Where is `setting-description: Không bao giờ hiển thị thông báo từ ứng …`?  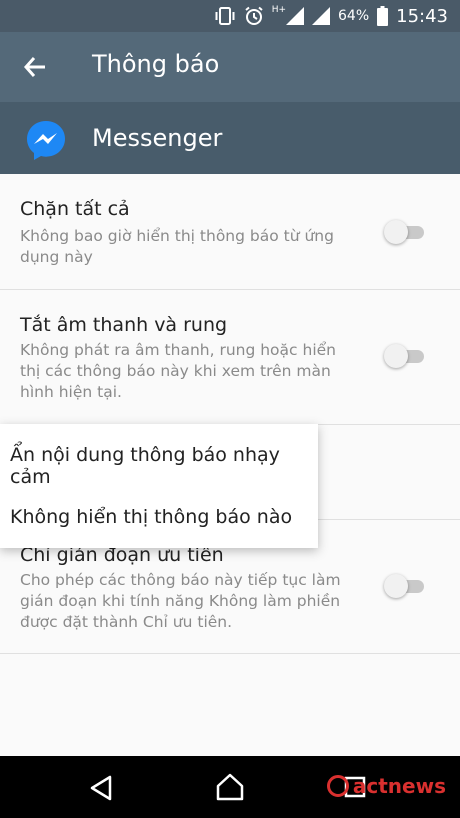
setting-description: Không bao giờ hiển thị thông báo từ ứng … is located at coordinates (177, 246).